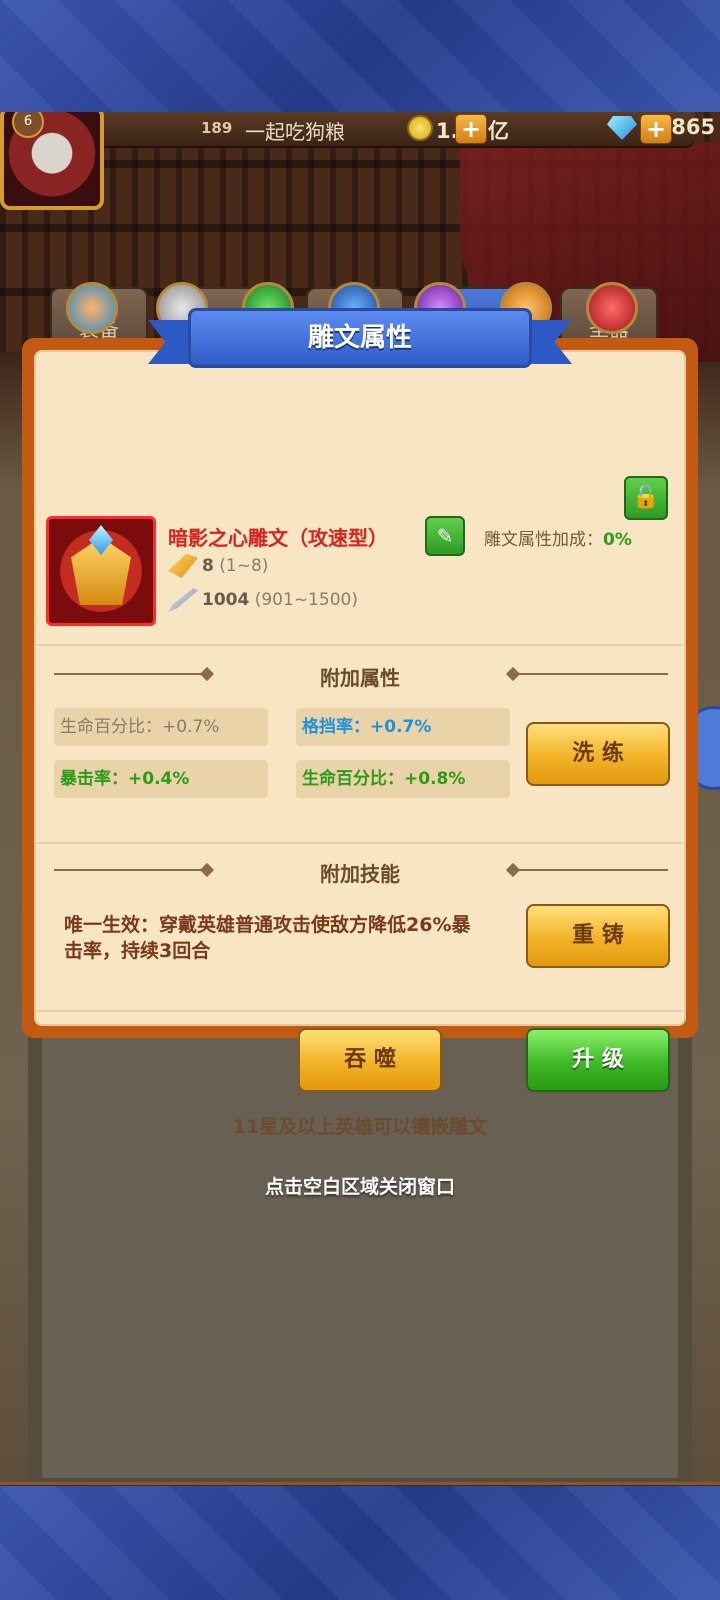 The width and height of the screenshot is (720, 1600). I want to click on extra-attributes-title: 附加属性, so click(360, 678).